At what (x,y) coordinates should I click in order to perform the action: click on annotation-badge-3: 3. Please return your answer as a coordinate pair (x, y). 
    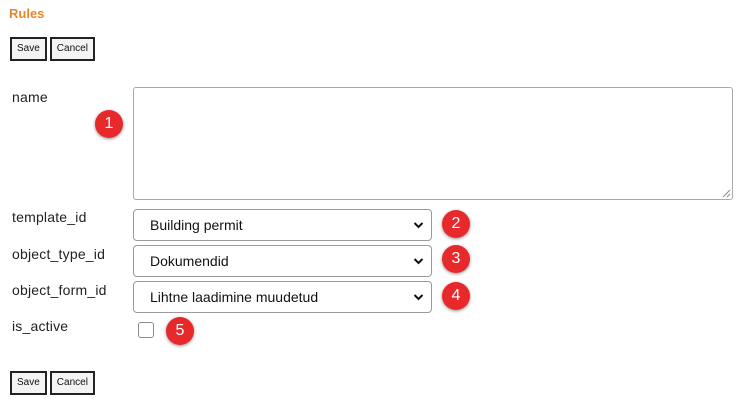
    Looking at the image, I should click on (456, 259).